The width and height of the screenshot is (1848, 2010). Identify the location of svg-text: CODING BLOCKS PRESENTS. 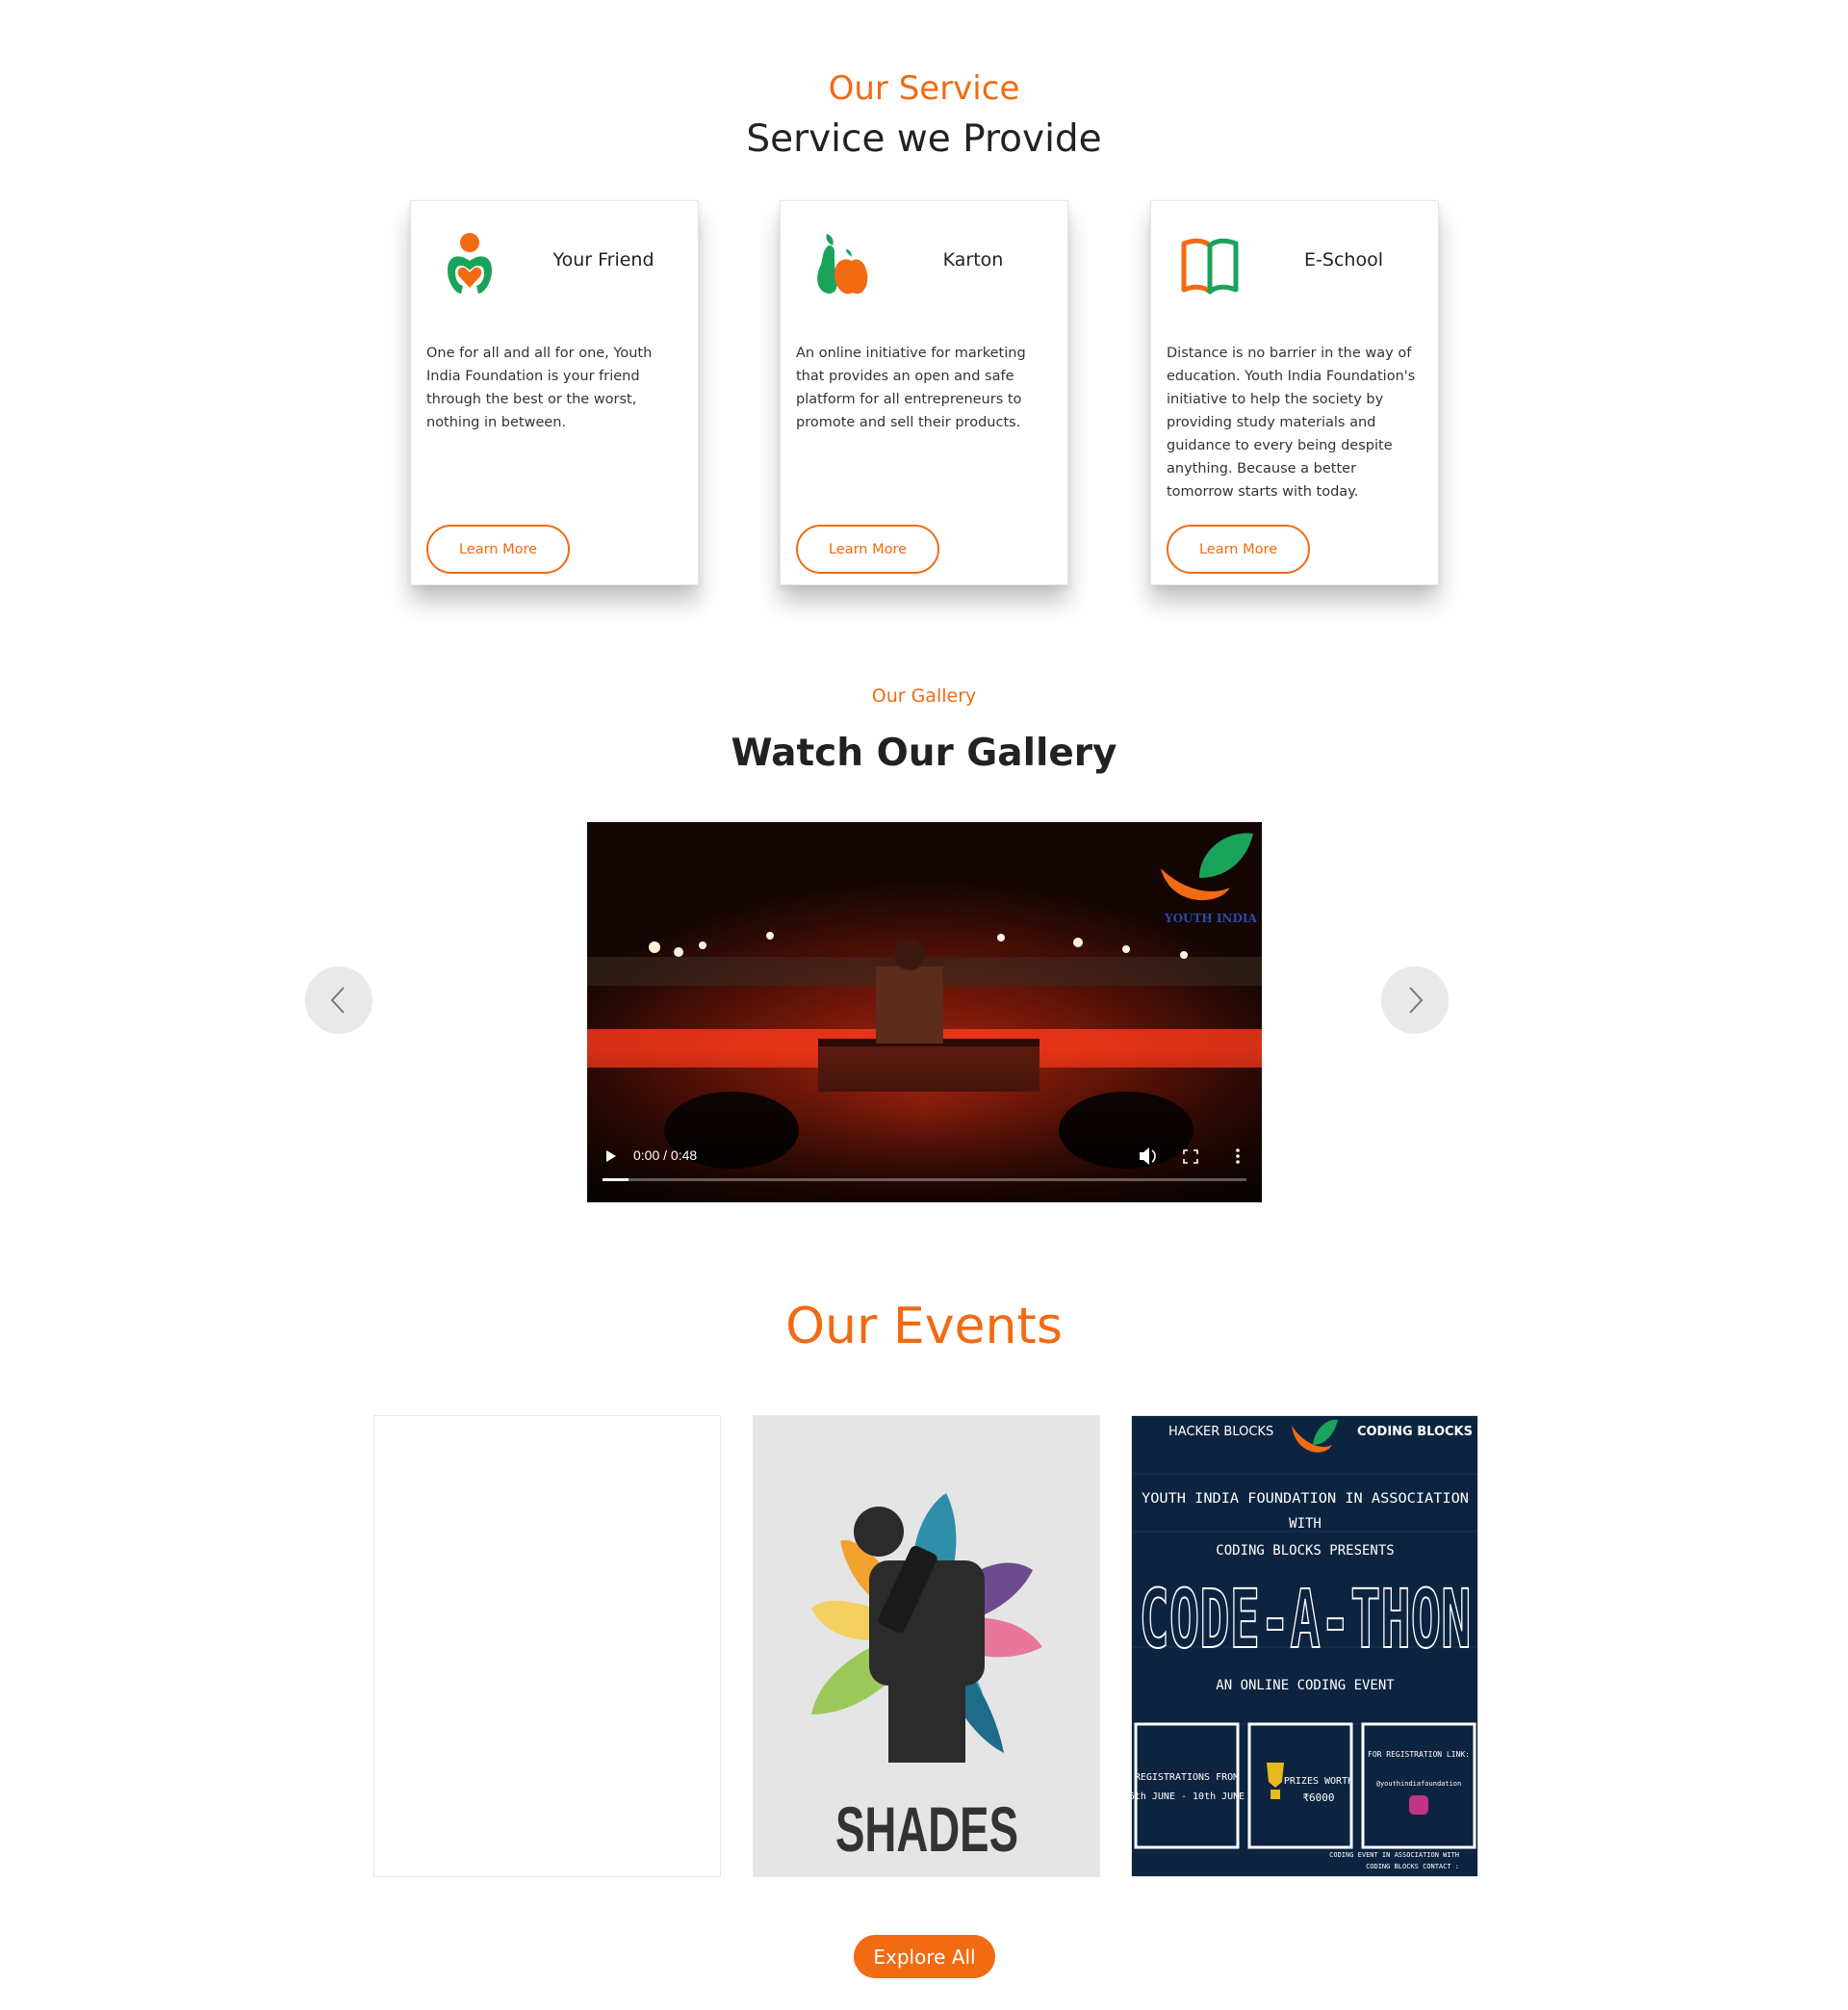
(1305, 1551).